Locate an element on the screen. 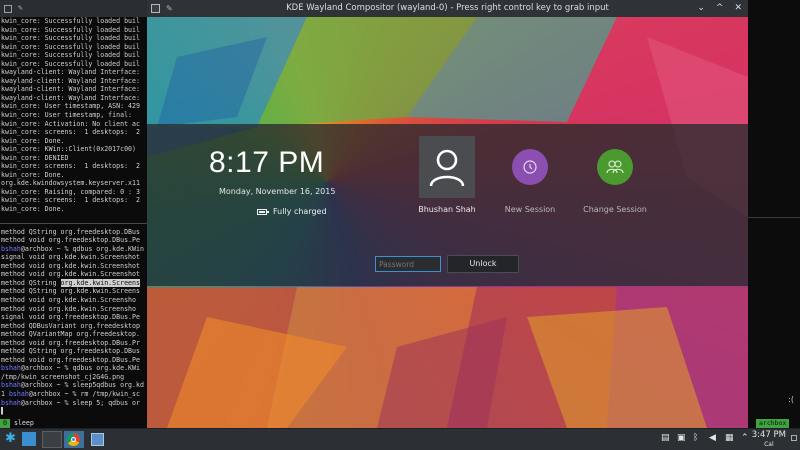 Image resolution: width=800 pixels, height=450 pixels. terminal-titlebar: ✎ is located at coordinates (74, 8).